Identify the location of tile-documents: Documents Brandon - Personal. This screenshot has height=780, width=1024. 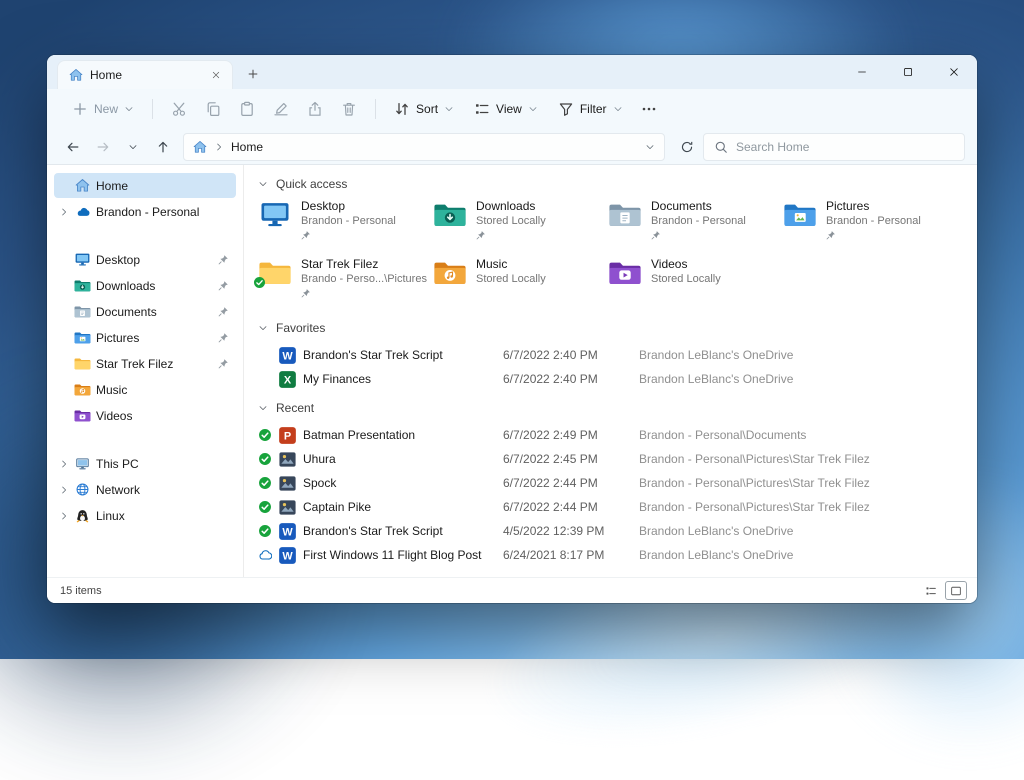
(695, 225).